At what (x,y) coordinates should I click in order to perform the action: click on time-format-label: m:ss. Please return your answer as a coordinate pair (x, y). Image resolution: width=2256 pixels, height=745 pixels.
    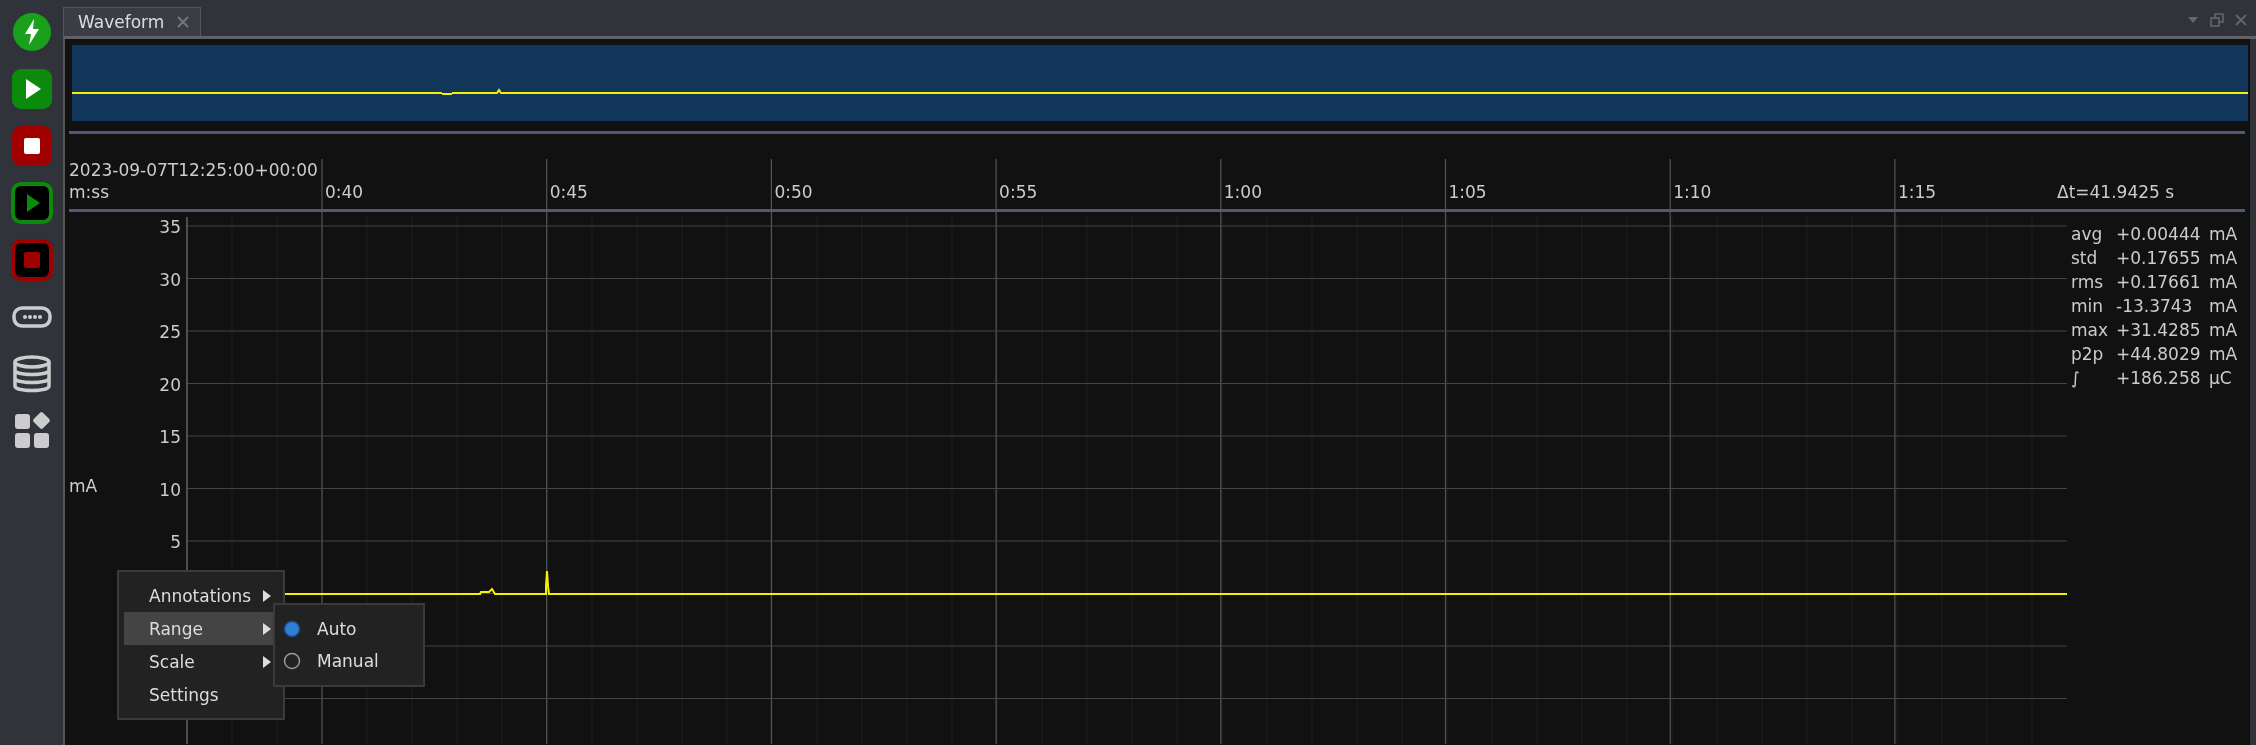
    Looking at the image, I should click on (89, 192).